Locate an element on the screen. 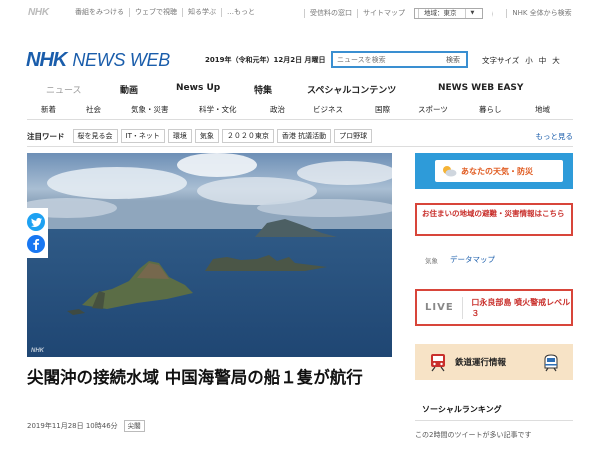 The width and height of the screenshot is (600, 464). logo-news-web: NEWS WEB is located at coordinates (121, 60).